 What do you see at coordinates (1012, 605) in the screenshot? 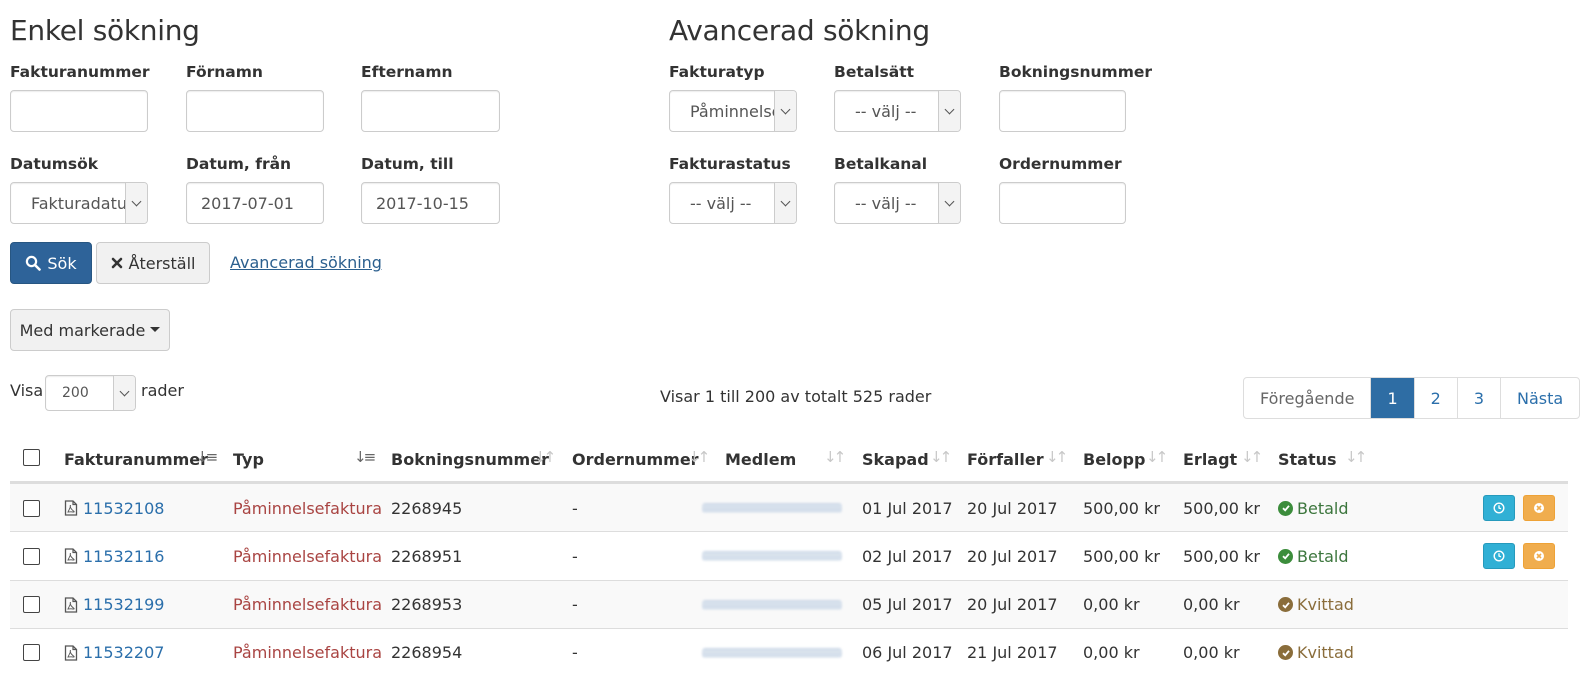
I see `due-date: 20 Jul 2017` at bounding box center [1012, 605].